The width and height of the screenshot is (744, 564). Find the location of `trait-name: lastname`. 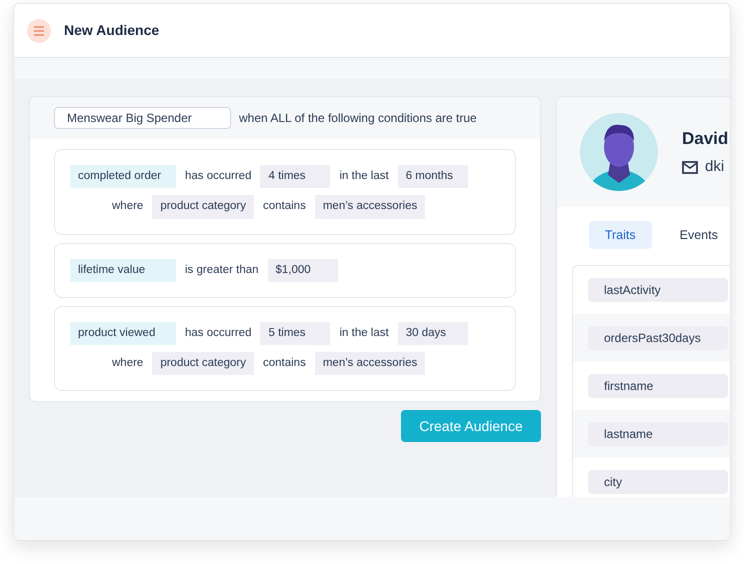

trait-name: lastname is located at coordinates (658, 434).